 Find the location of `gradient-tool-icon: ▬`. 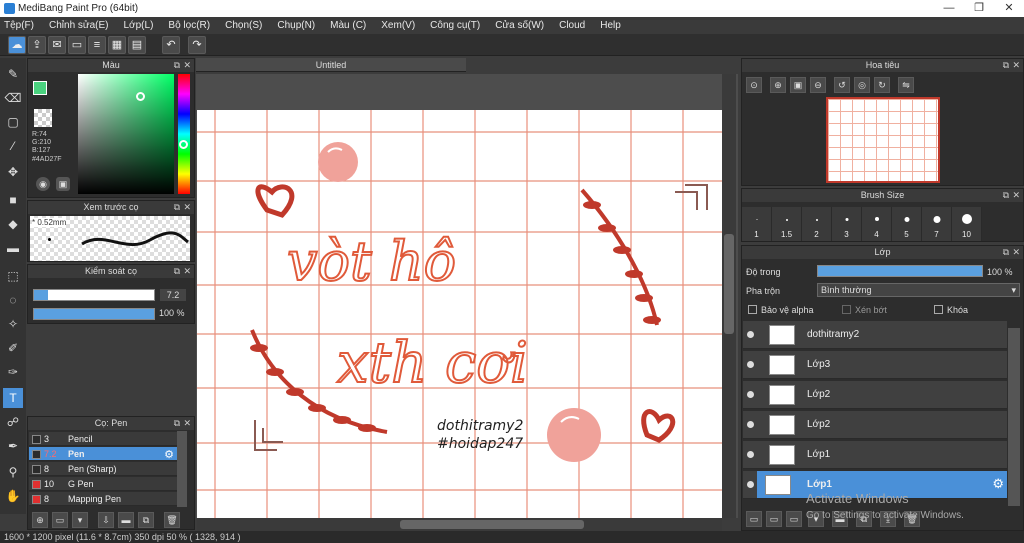

gradient-tool-icon: ▬ is located at coordinates (13, 248).